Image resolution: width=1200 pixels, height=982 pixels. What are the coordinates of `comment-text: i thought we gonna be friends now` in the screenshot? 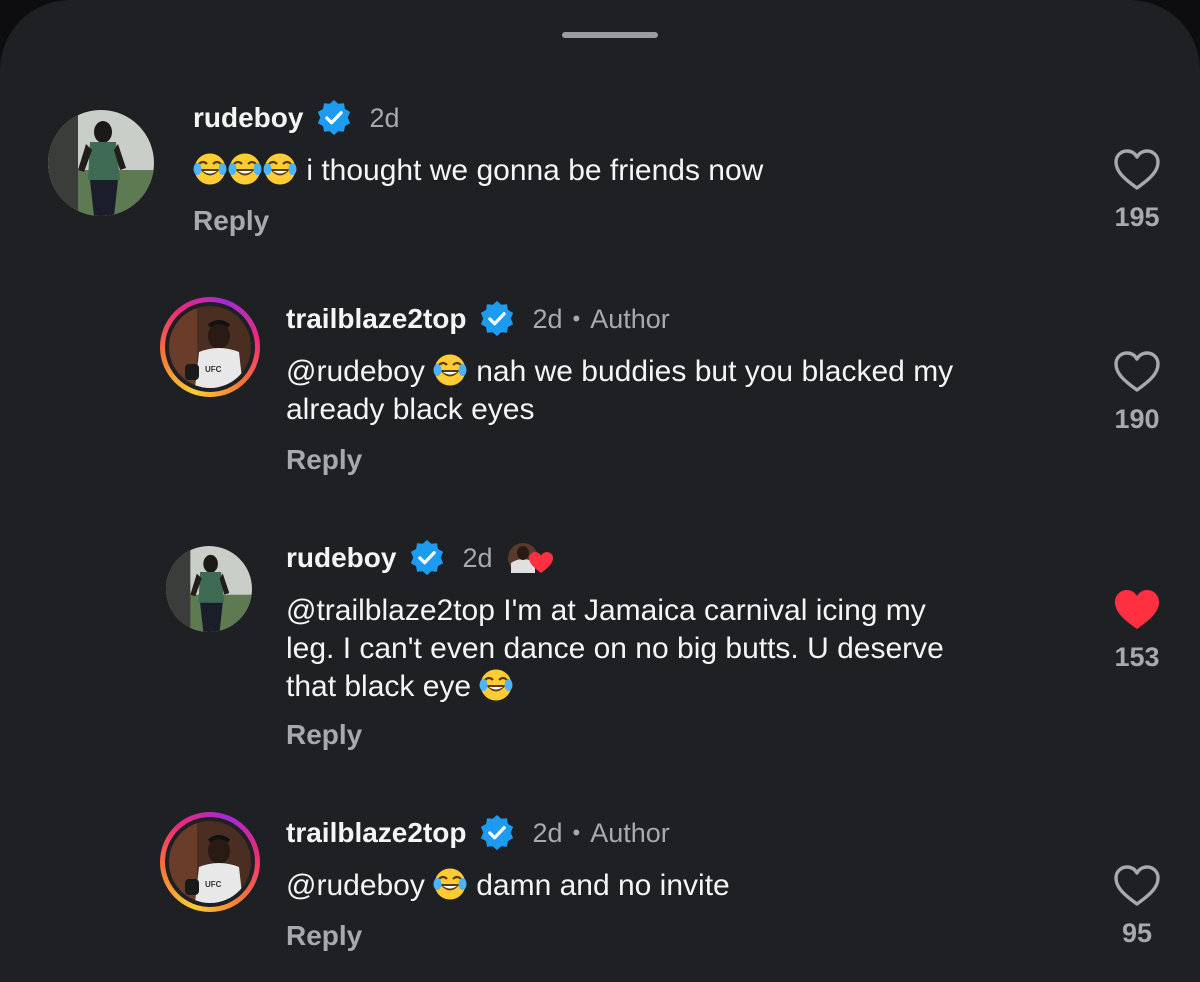 It's located at (478, 171).